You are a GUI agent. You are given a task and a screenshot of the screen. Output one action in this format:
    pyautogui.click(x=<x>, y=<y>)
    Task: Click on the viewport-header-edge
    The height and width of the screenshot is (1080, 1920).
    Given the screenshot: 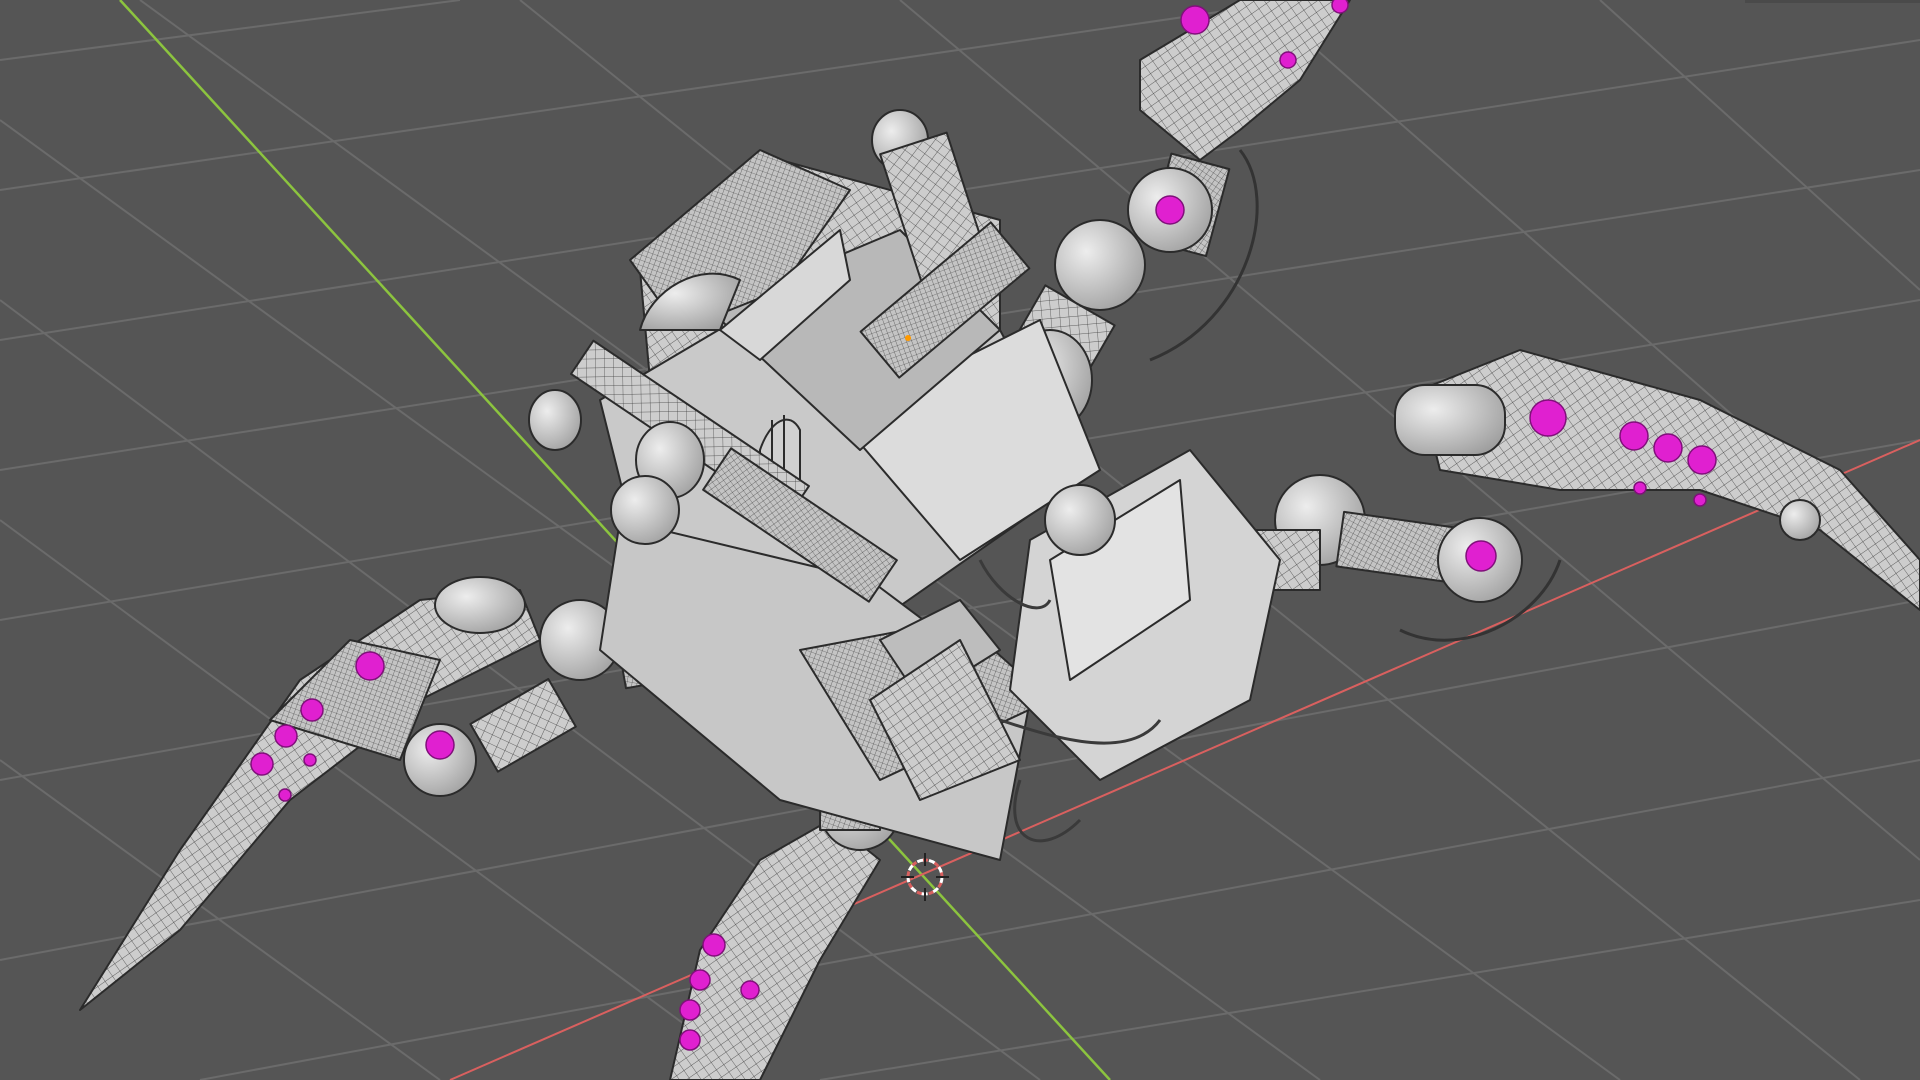 What is the action you would take?
    pyautogui.click(x=1832, y=1)
    